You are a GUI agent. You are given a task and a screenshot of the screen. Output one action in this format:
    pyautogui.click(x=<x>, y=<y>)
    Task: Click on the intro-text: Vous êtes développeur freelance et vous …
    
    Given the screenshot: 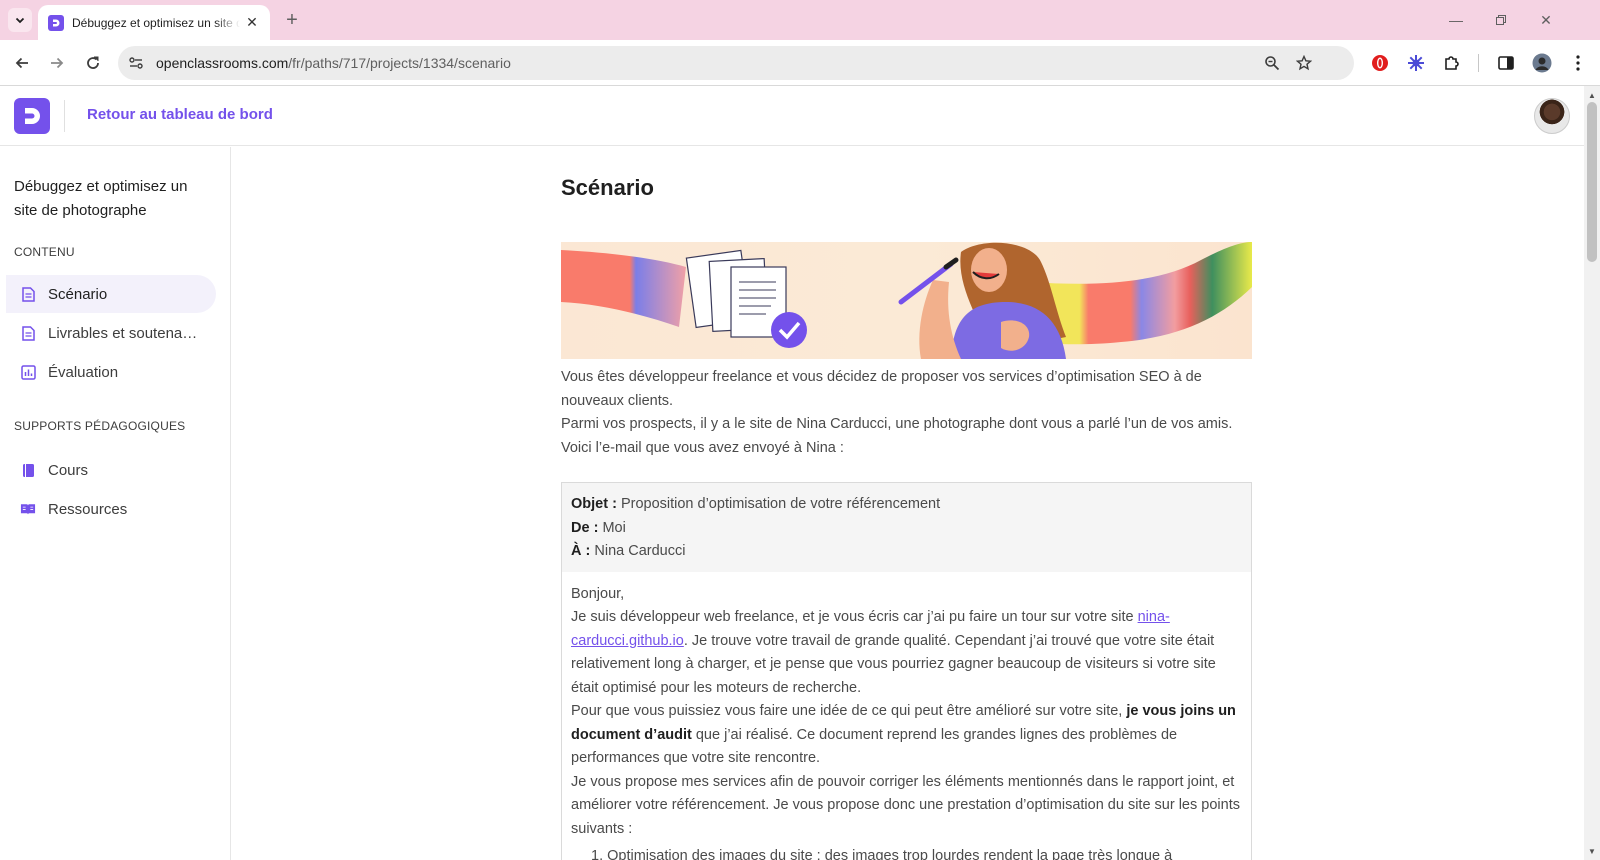 What is the action you would take?
    pyautogui.click(x=901, y=413)
    